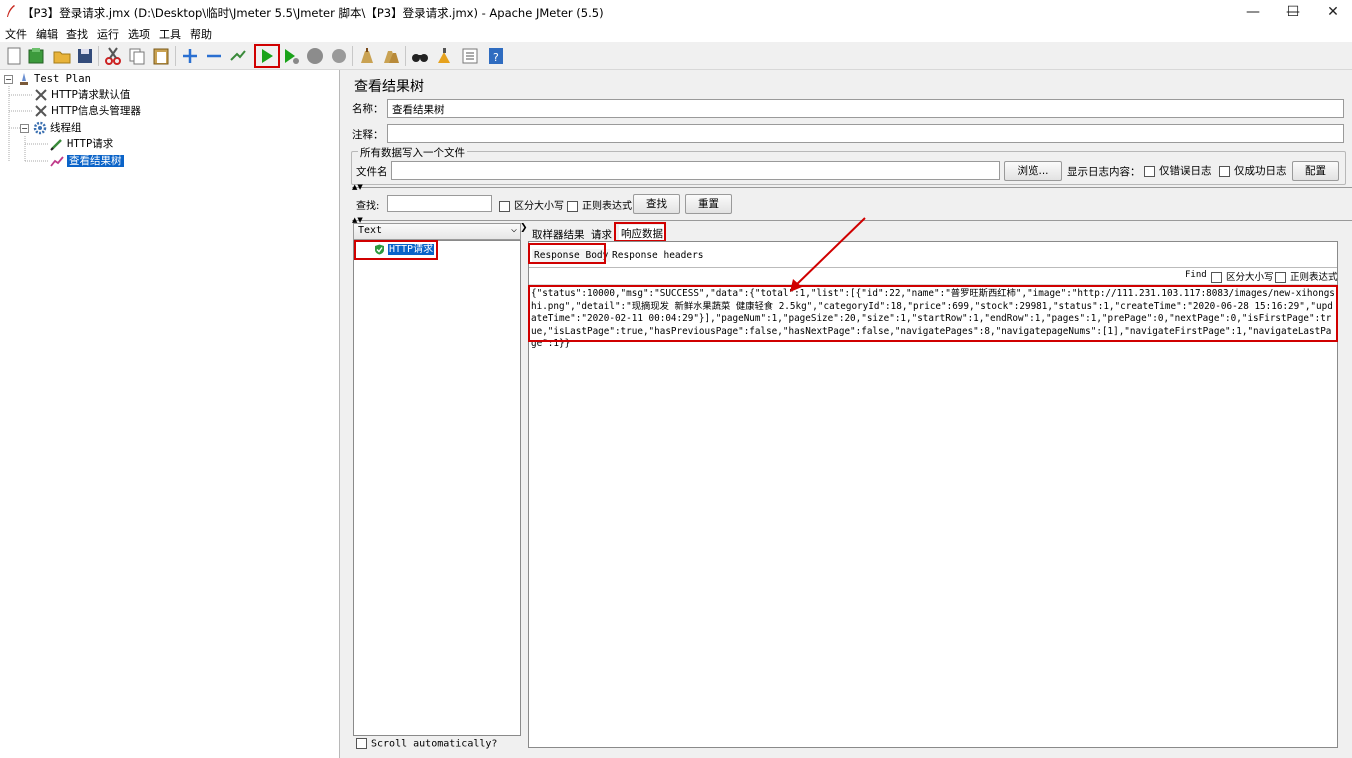  What do you see at coordinates (267, 56) in the screenshot?
I see `start-button-highlight` at bounding box center [267, 56].